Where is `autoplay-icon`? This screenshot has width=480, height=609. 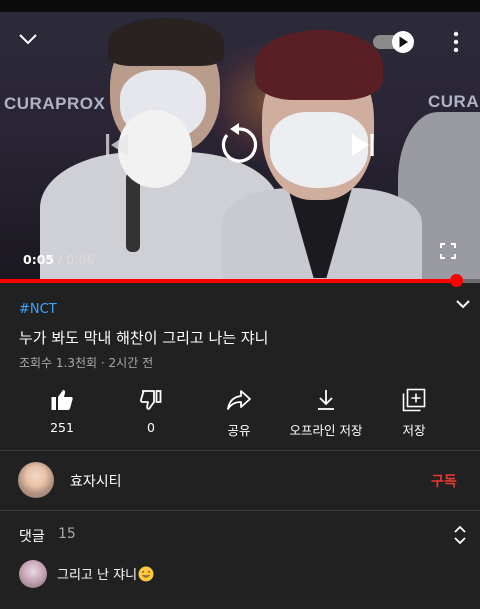
autoplay-icon is located at coordinates (393, 42).